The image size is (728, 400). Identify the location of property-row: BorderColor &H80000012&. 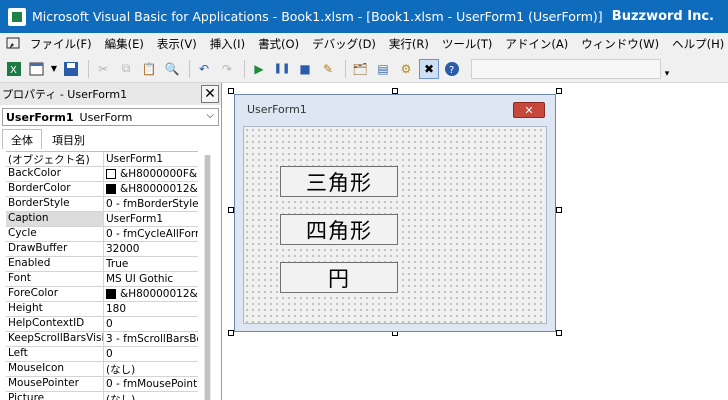
(102, 189).